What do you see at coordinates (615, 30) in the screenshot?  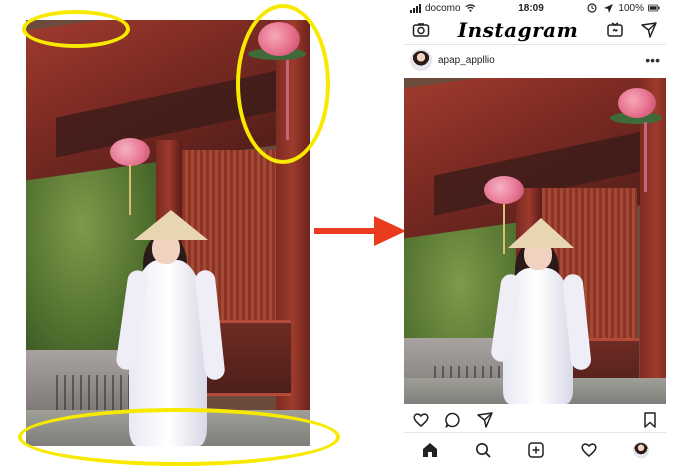 I see `igtv-icon` at bounding box center [615, 30].